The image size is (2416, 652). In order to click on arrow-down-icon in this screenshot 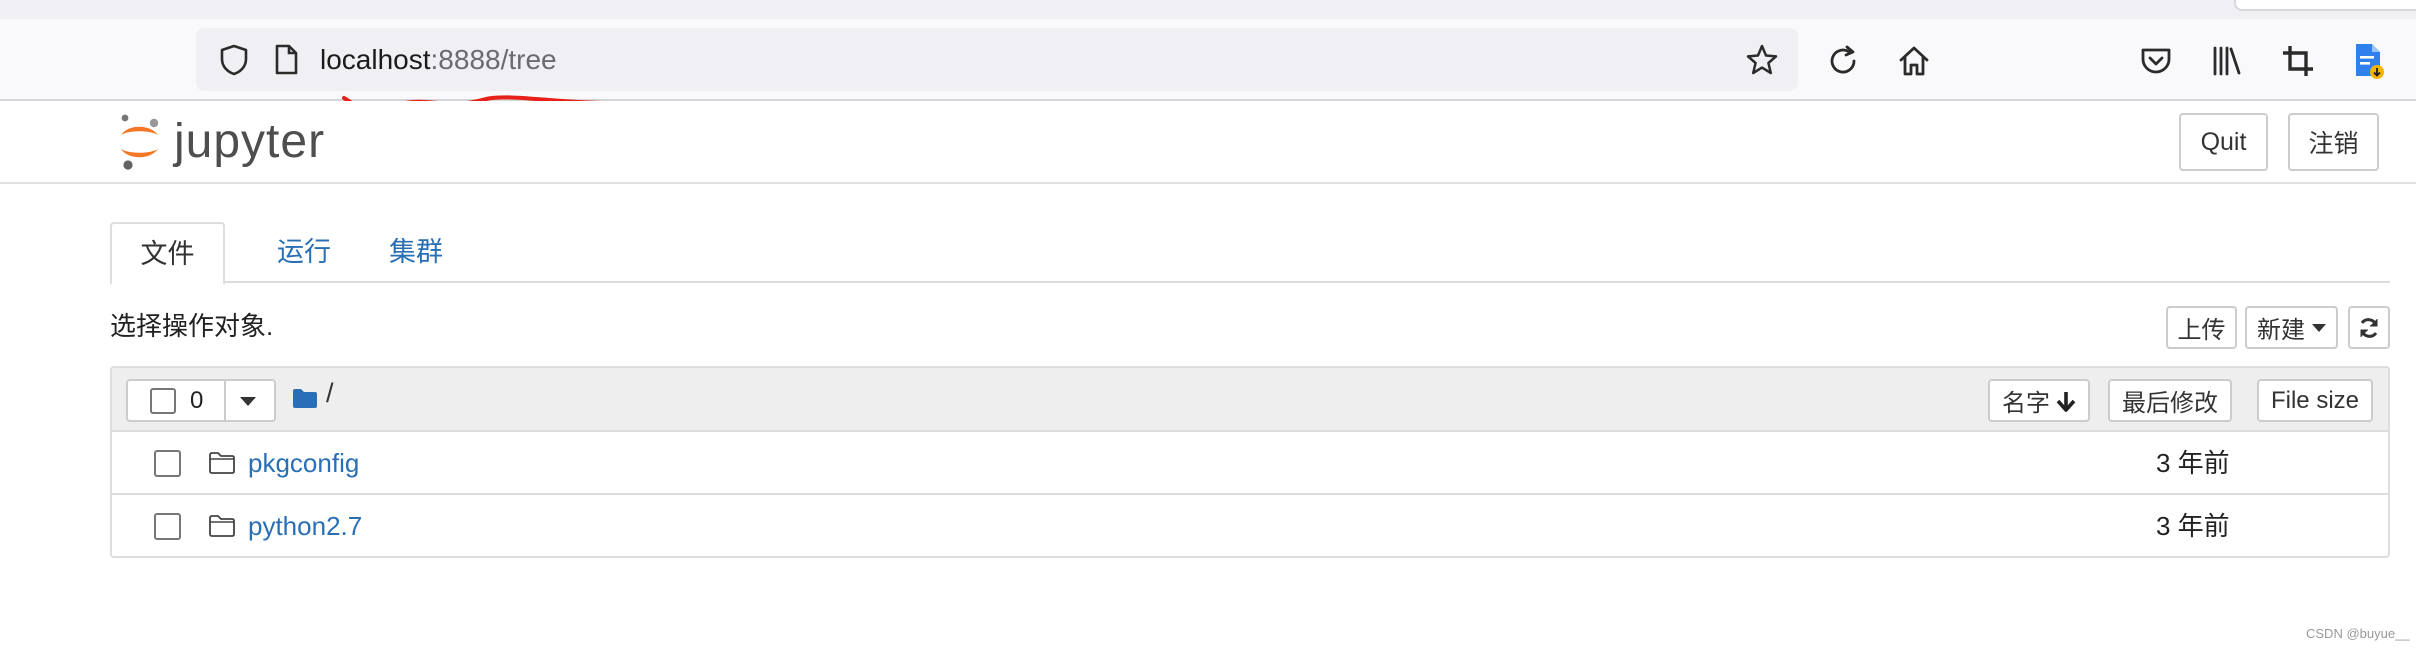, I will do `click(2066, 401)`.